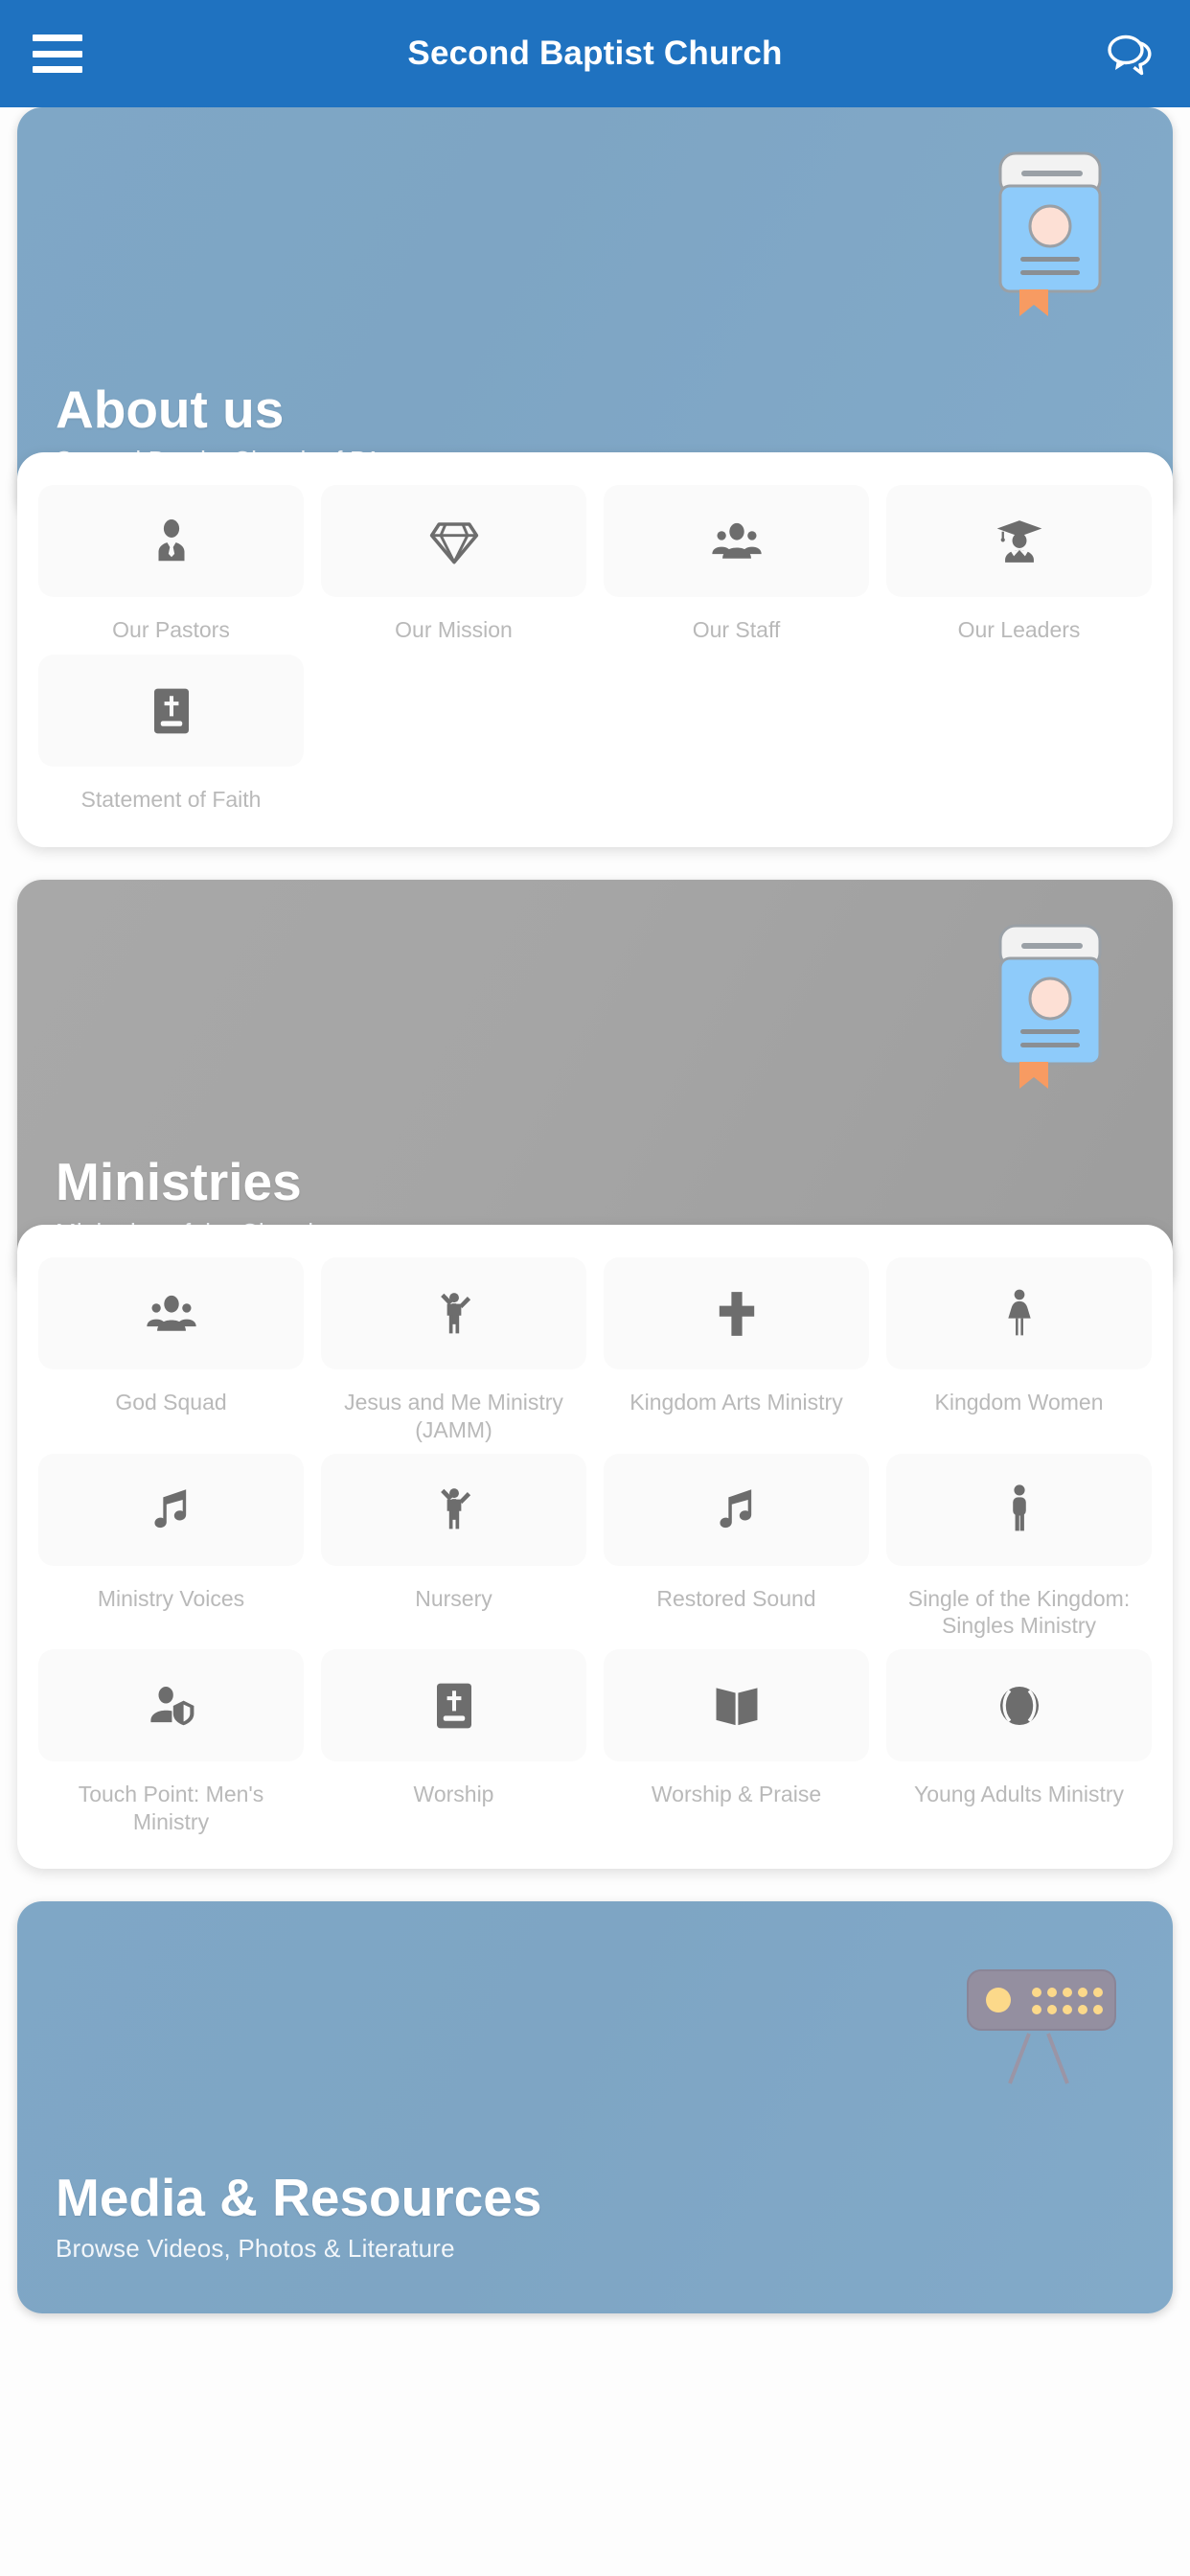 The height and width of the screenshot is (2576, 1190). Describe the element at coordinates (179, 1182) in the screenshot. I see `ministries-title: Ministries` at that location.